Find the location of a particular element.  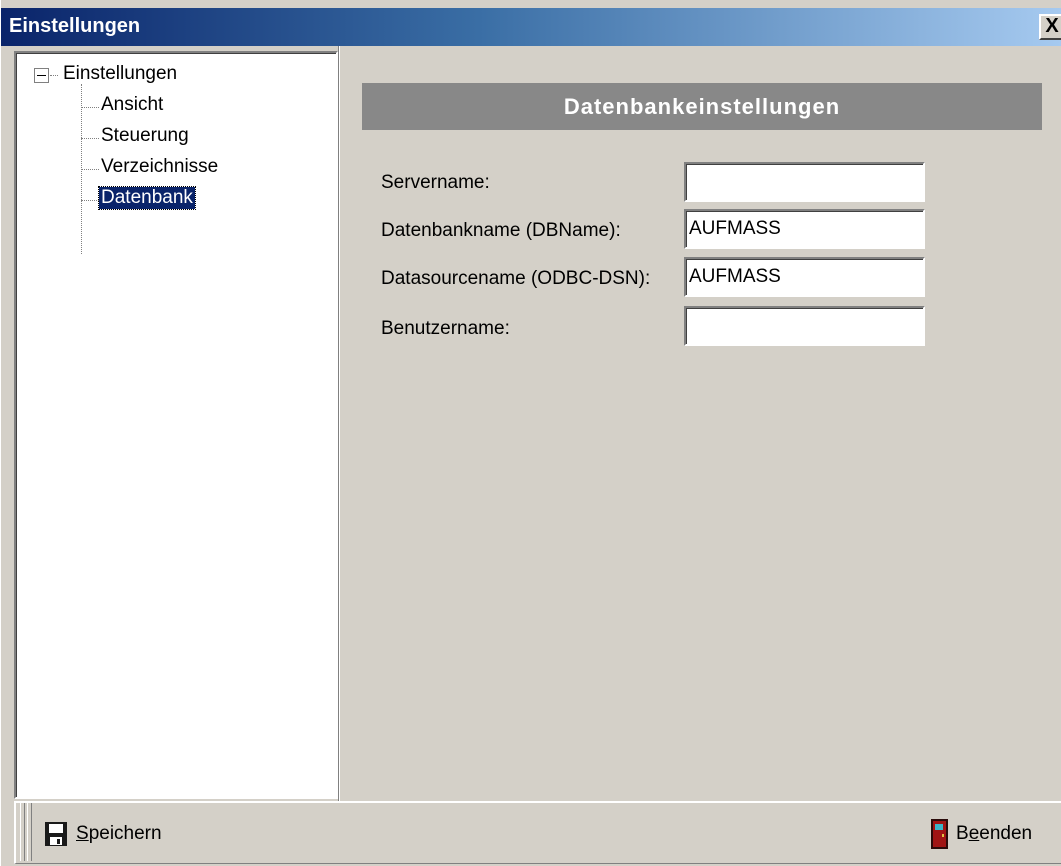

bottom-toolbar is located at coordinates (537, 832).